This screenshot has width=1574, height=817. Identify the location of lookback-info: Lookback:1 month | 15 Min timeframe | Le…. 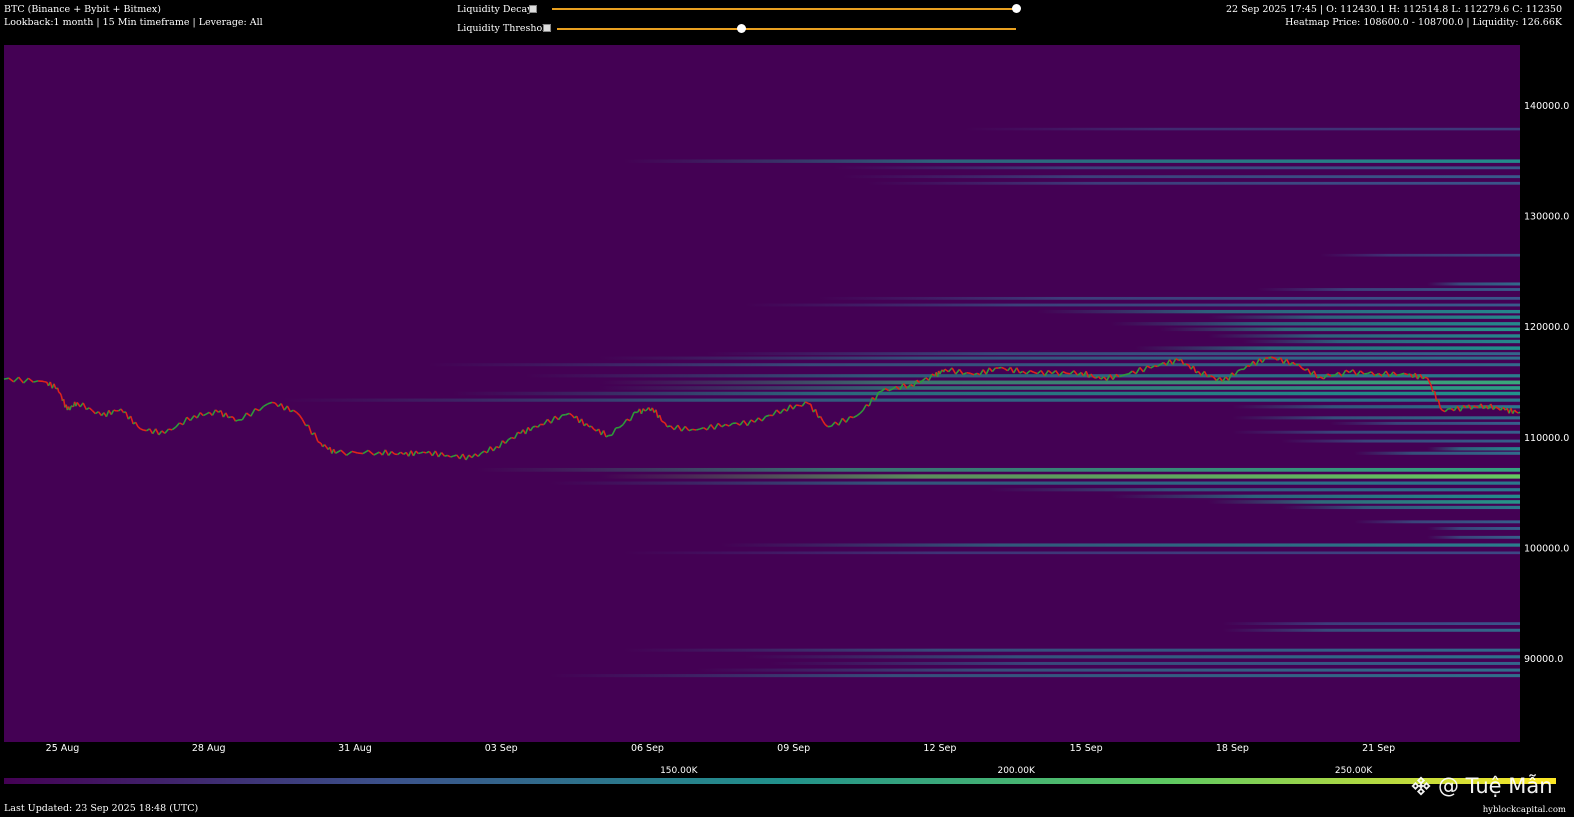
(133, 22).